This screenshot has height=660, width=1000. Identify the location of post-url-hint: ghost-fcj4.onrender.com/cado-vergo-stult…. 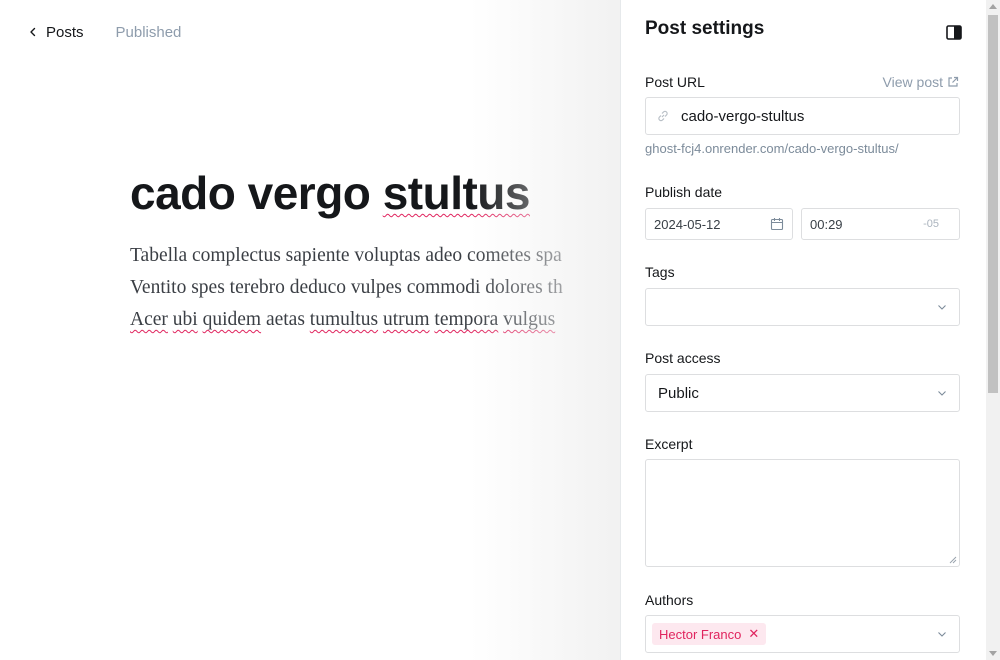
(772, 148).